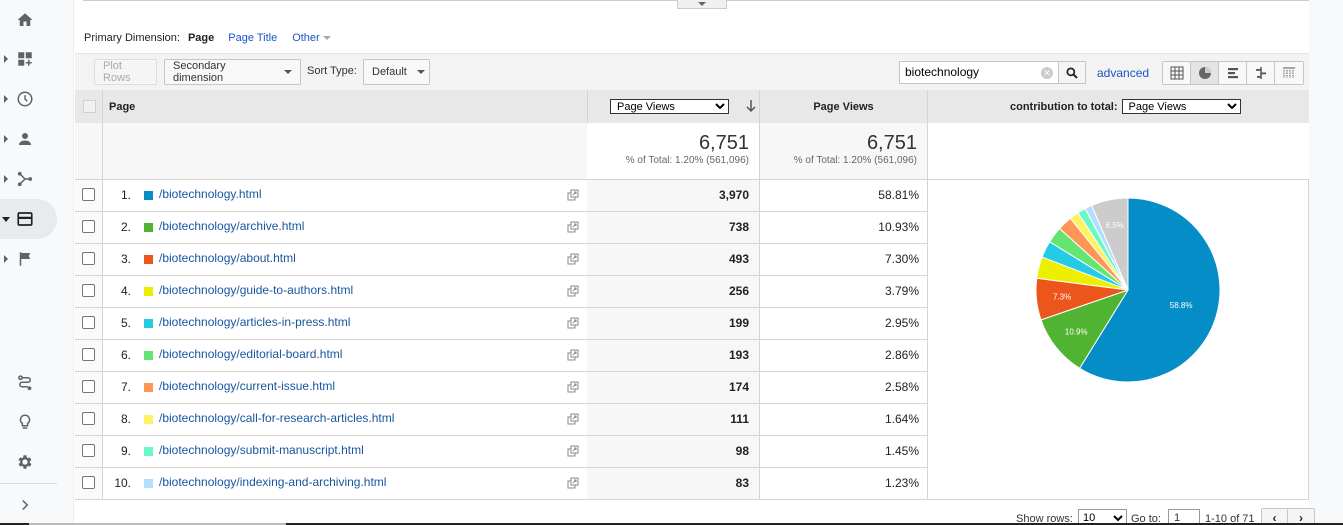 Image resolution: width=1343 pixels, height=525 pixels. I want to click on row-rank: 9., so click(125, 451).